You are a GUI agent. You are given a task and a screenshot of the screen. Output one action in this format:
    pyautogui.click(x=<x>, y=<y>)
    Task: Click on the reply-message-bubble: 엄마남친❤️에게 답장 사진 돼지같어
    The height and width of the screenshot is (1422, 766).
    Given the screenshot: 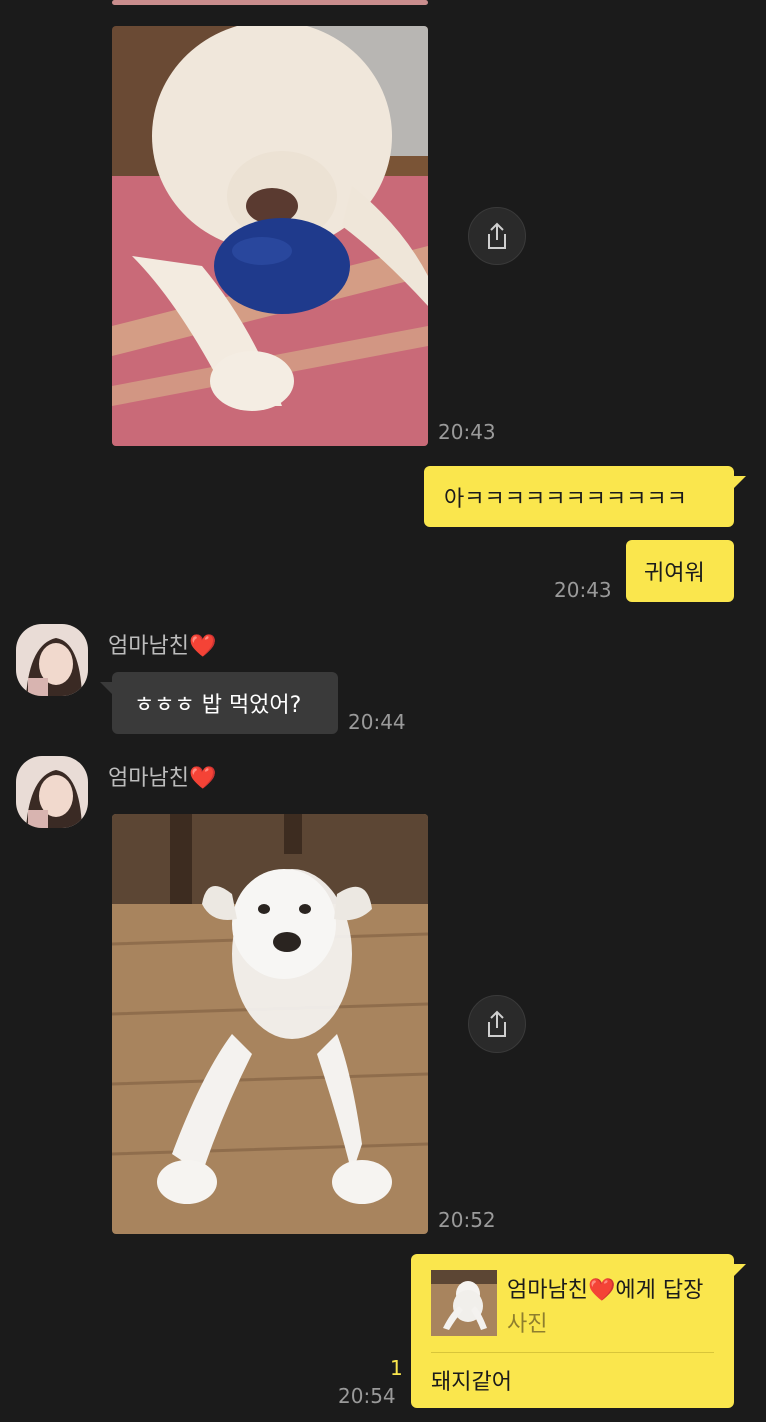 What is the action you would take?
    pyautogui.click(x=578, y=1331)
    